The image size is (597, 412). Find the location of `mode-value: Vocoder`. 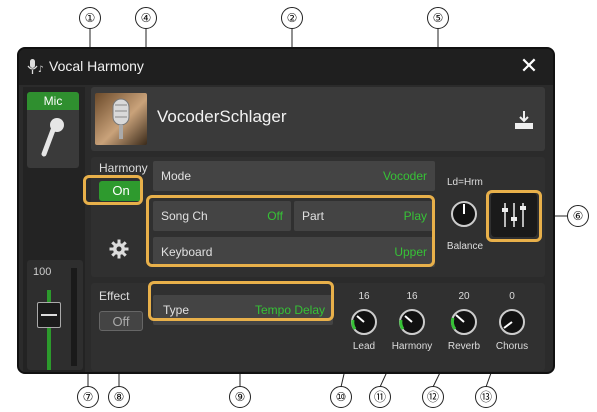

mode-value: Vocoder is located at coordinates (404, 176).